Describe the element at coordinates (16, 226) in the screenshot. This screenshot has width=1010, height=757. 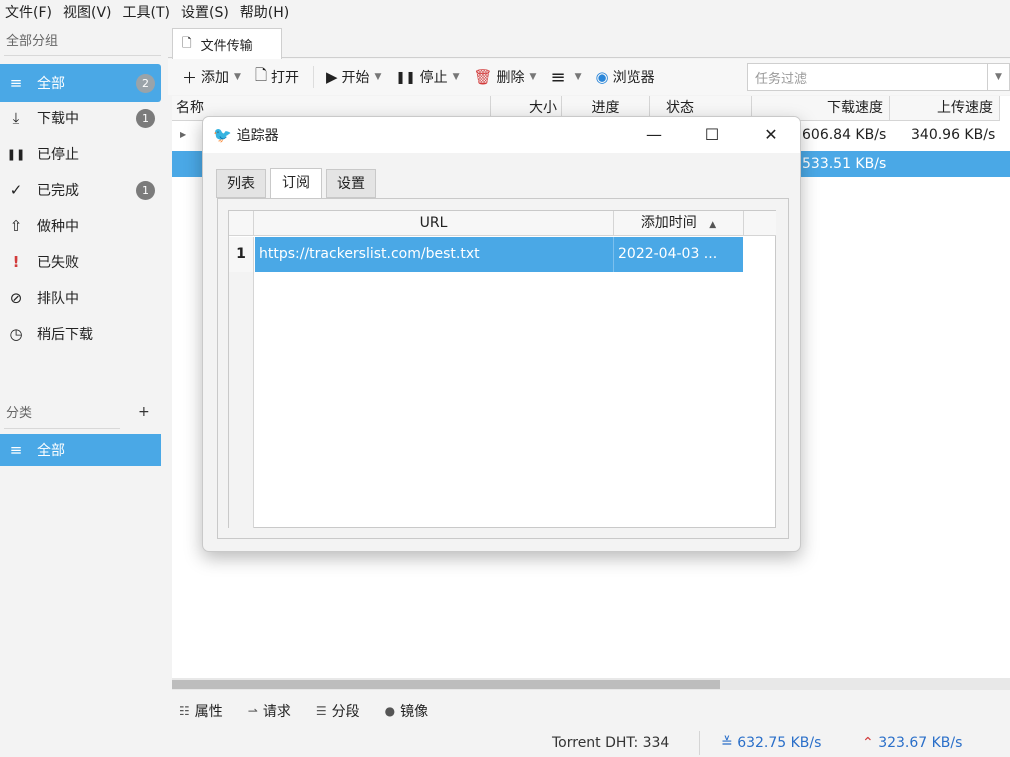
I see `upload-icon: ⇧` at that location.